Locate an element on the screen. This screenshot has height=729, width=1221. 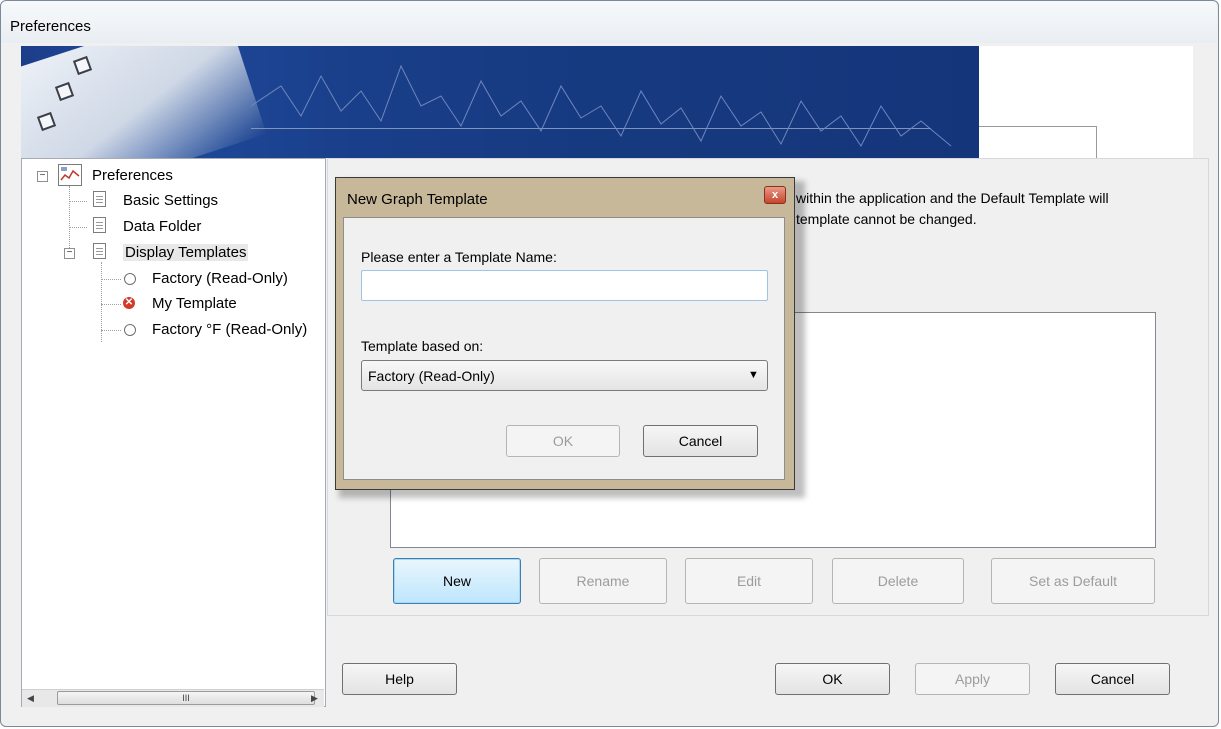
apply-button: Apply is located at coordinates (972, 679).